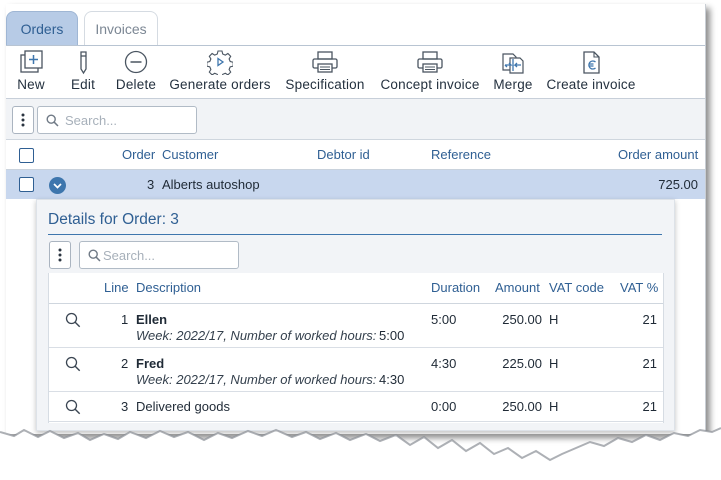 Image resolution: width=721 pixels, height=480 pixels. What do you see at coordinates (125, 363) in the screenshot?
I see `line-number: 2` at bounding box center [125, 363].